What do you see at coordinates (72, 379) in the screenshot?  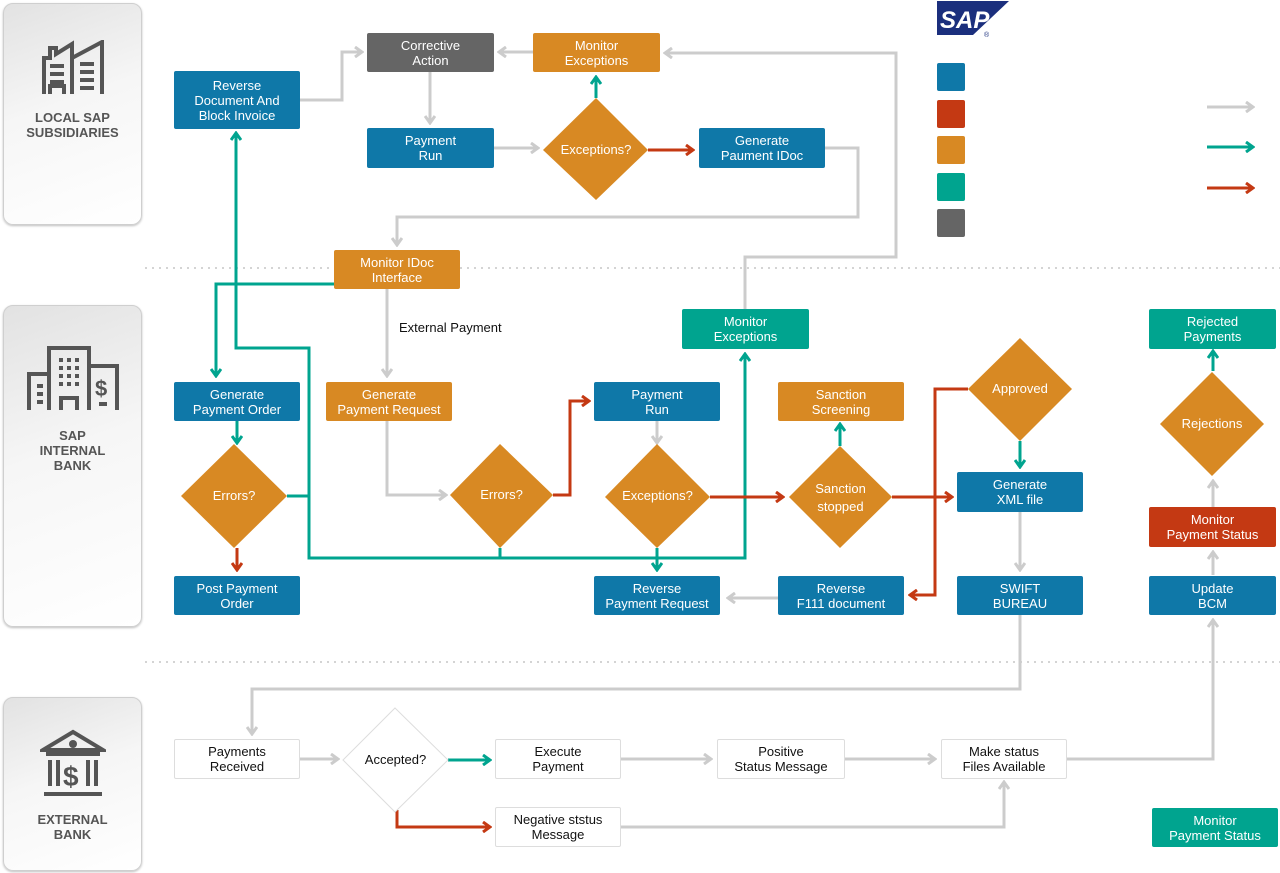 I see `buildings-dollar-icon: $` at bounding box center [72, 379].